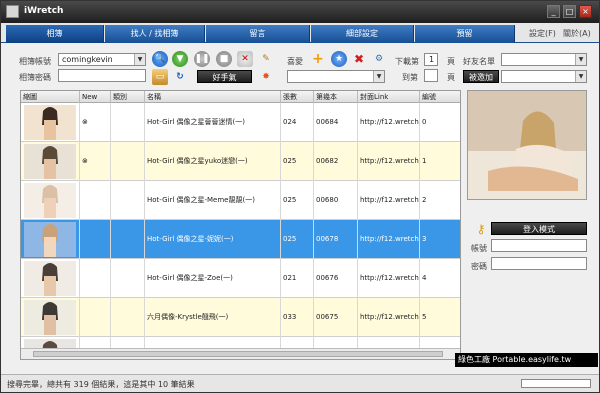 Image resolution: width=600 pixels, height=393 pixels. What do you see at coordinates (202, 59) in the screenshot?
I see `pause-icon: ❚❚` at bounding box center [202, 59].